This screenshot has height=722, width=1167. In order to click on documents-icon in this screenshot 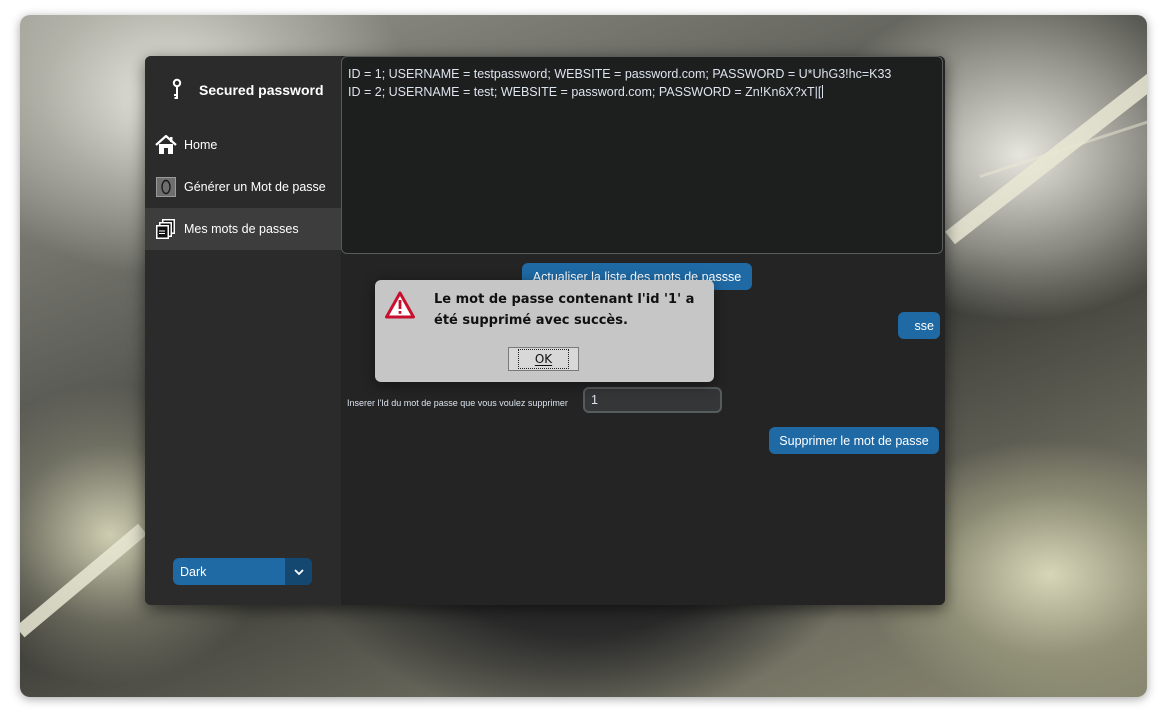, I will do `click(166, 229)`.